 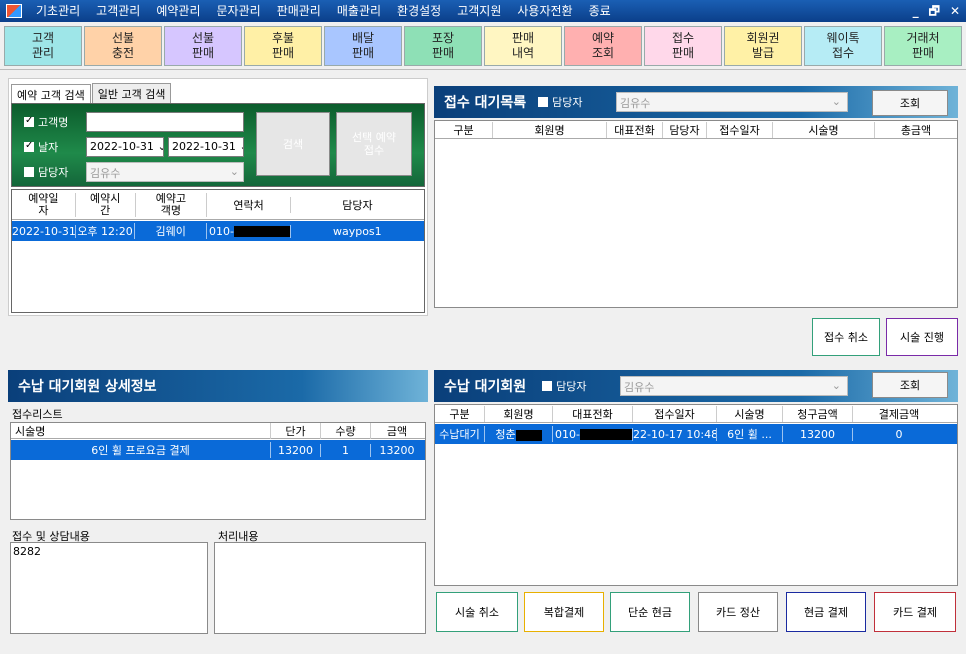 I want to click on col-phone: 연락처, so click(x=249, y=204).